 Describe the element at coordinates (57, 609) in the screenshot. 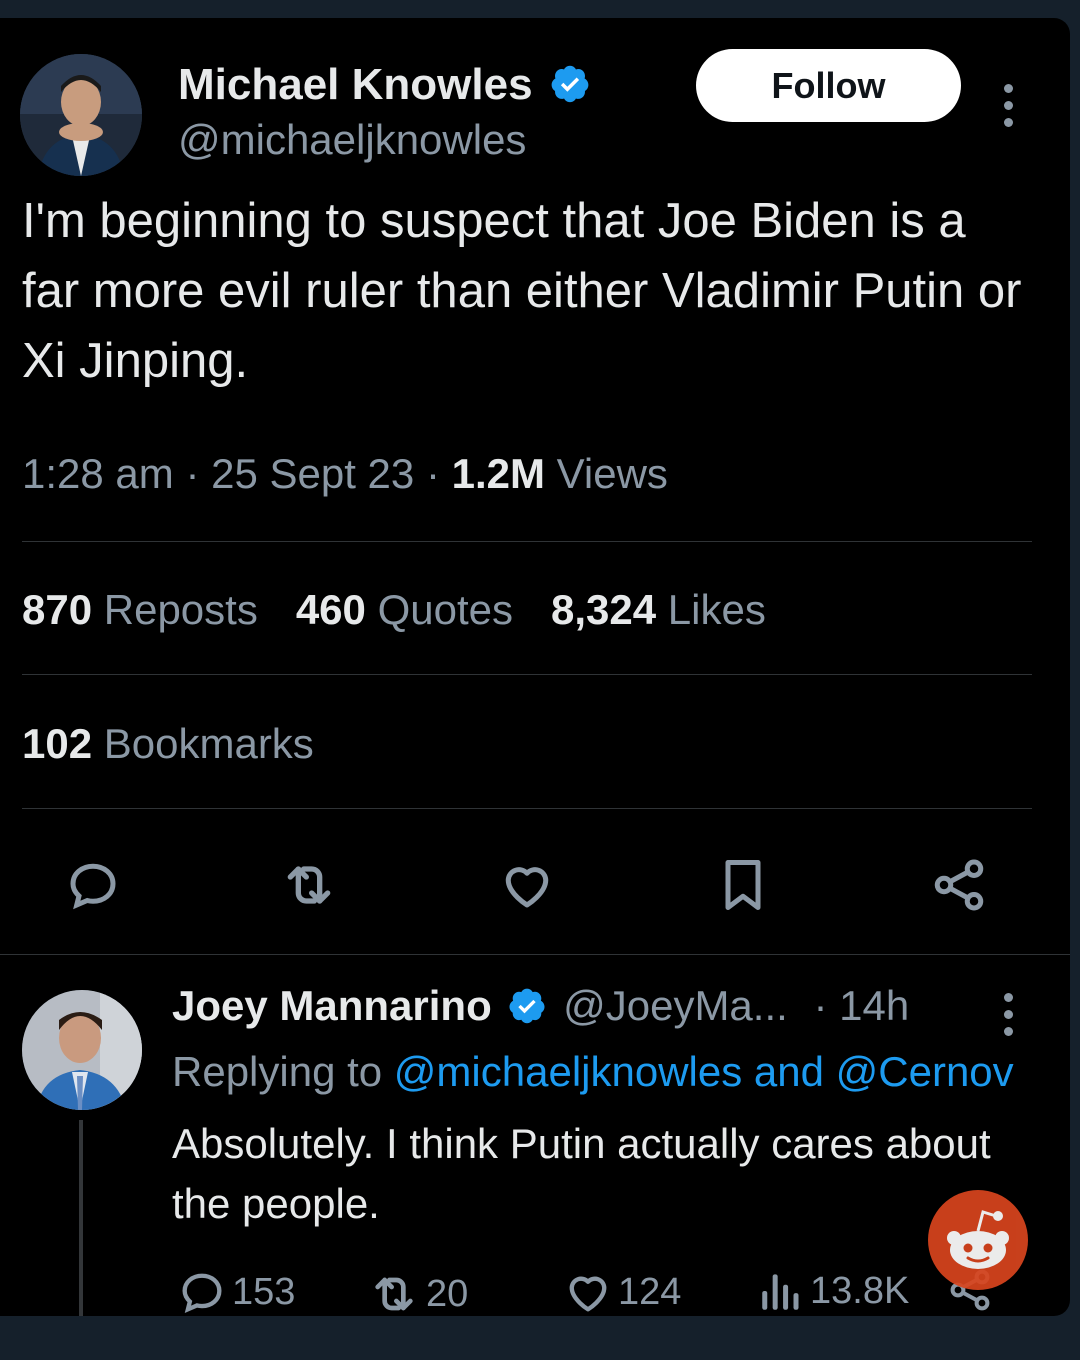

I see `reposts-count: 870` at that location.